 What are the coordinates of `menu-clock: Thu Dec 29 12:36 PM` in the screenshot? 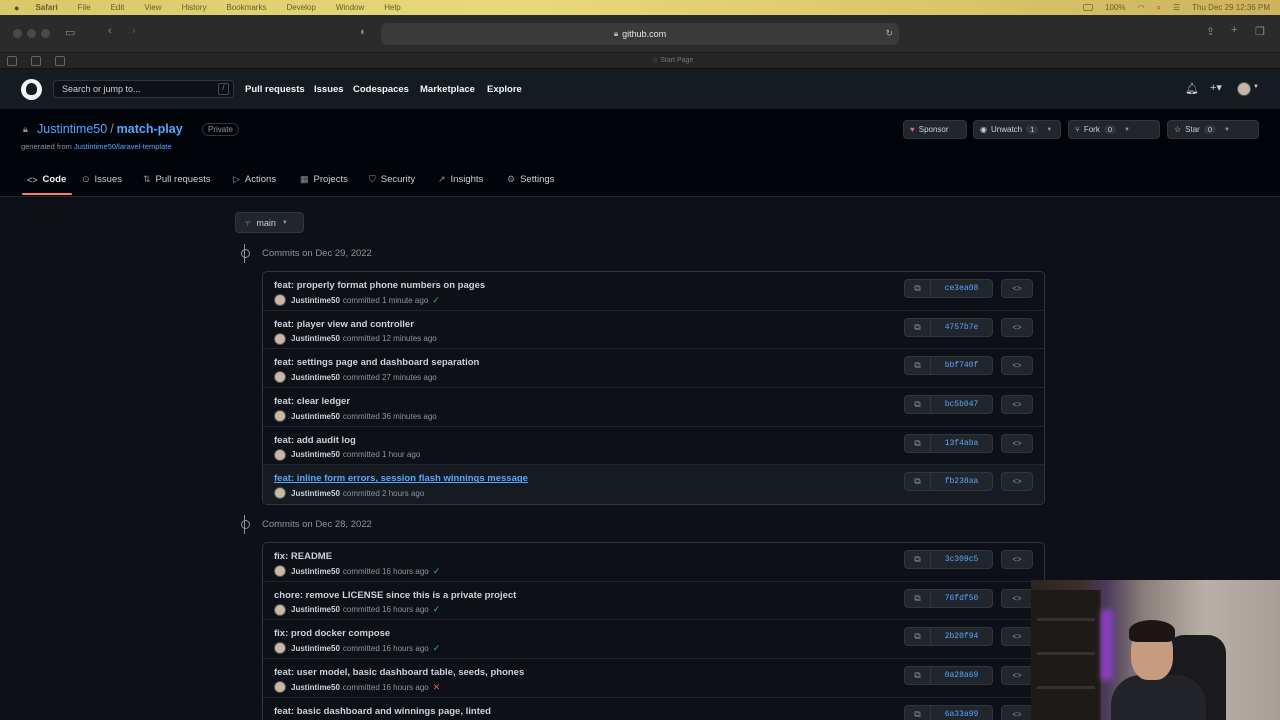 It's located at (1231, 7).